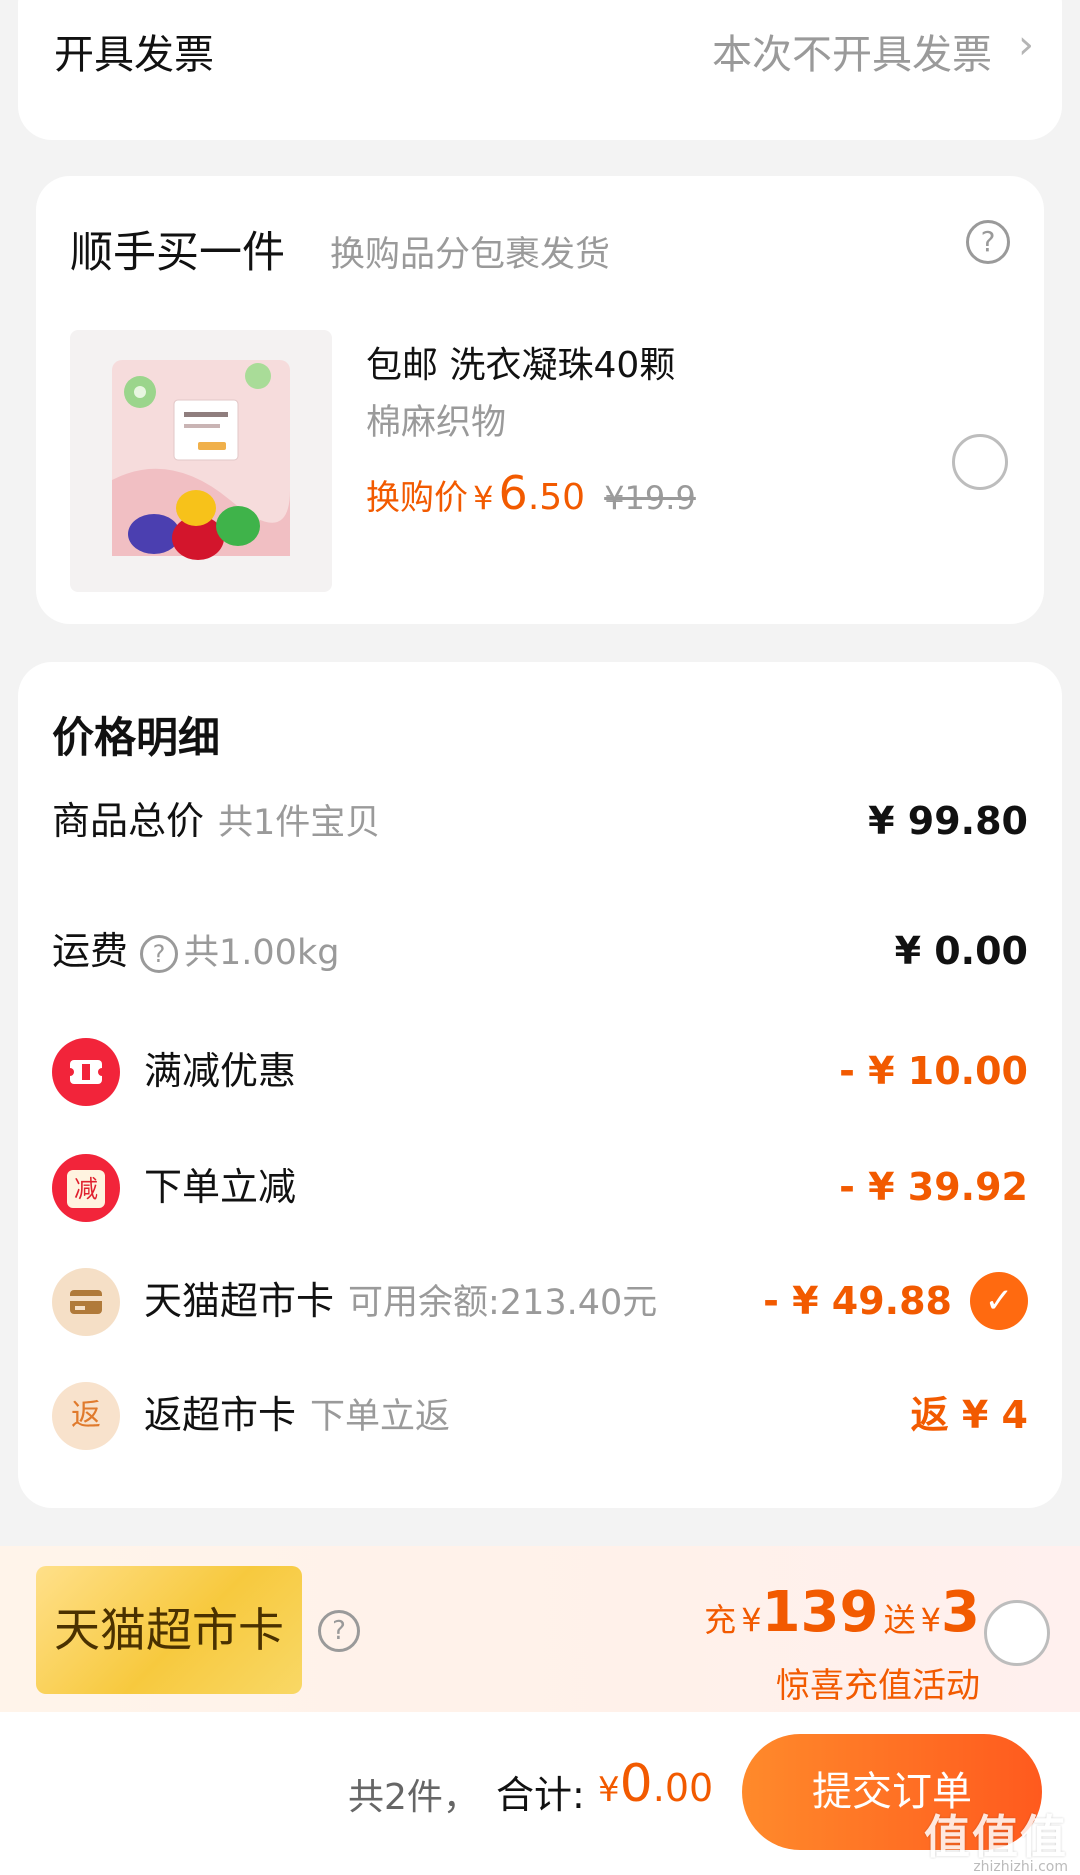 The width and height of the screenshot is (1080, 1875). What do you see at coordinates (636, 1784) in the screenshot?
I see `total-integer: 0` at bounding box center [636, 1784].